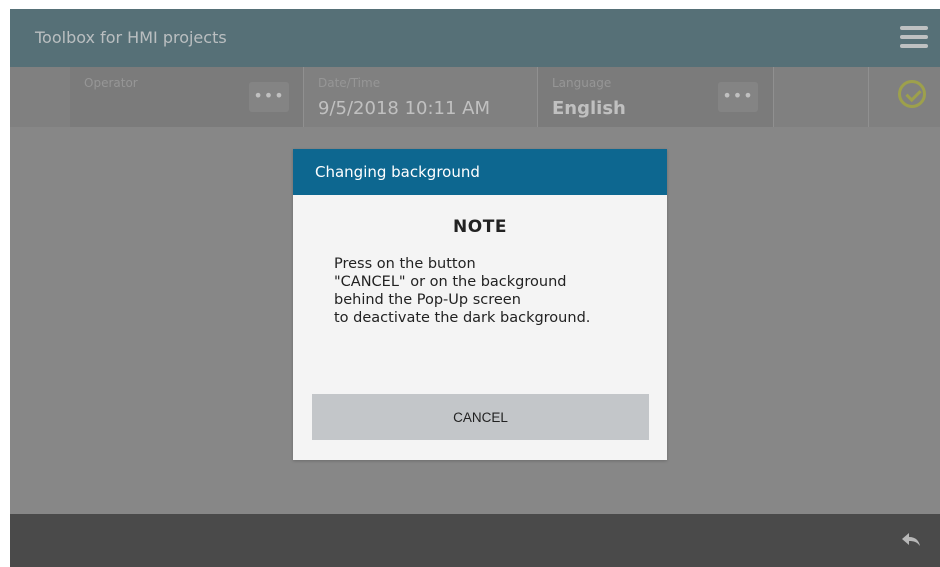 The height and width of the screenshot is (567, 940). What do you see at coordinates (427, 300) in the screenshot?
I see `dialog-message-line: behind the Pop-Up screen` at bounding box center [427, 300].